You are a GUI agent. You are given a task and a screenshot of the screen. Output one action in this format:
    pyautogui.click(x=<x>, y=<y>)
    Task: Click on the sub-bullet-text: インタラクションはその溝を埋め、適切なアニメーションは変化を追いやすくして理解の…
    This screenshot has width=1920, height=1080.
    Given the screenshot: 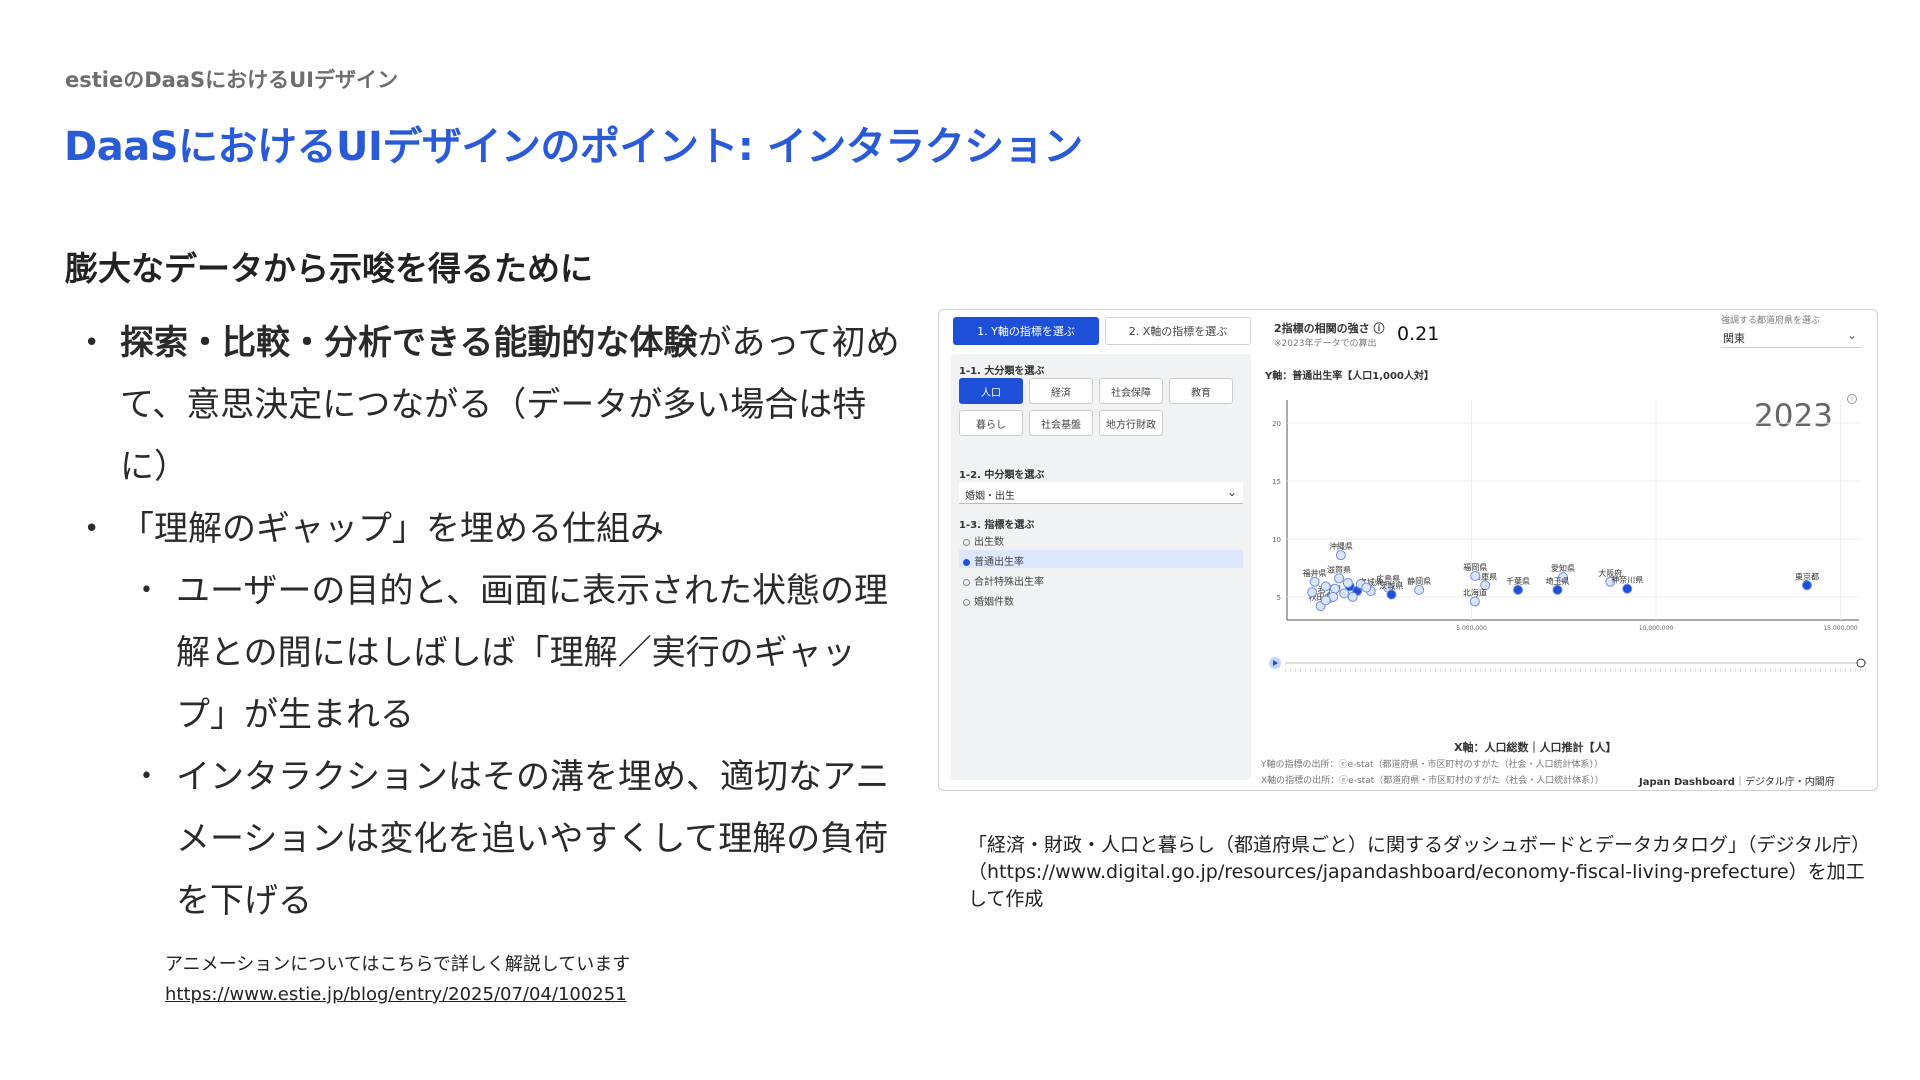 What is the action you would take?
    pyautogui.click(x=533, y=839)
    